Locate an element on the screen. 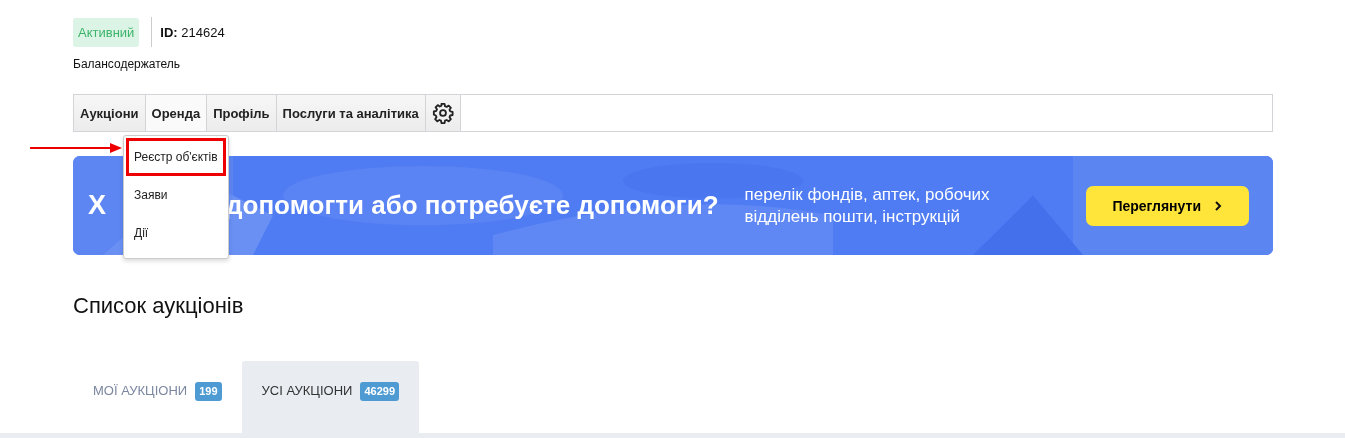  settings-icon is located at coordinates (442, 113).